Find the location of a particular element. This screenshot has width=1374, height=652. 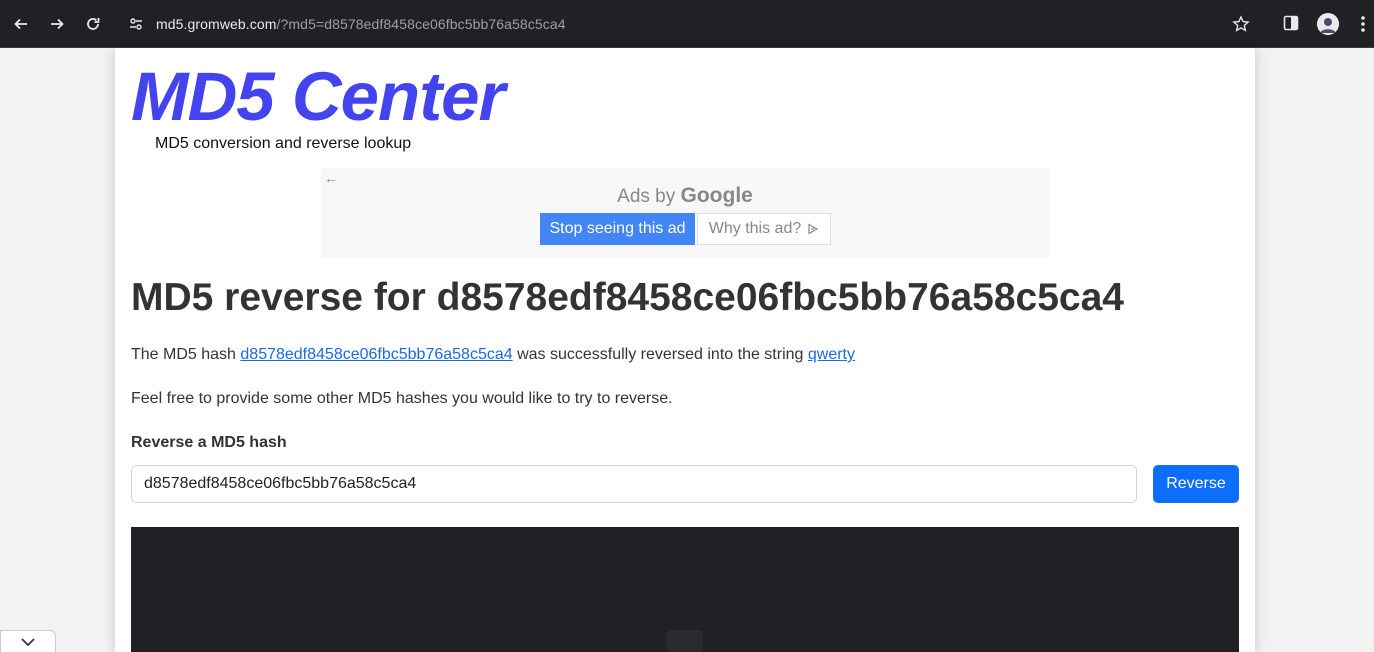

reload-button is located at coordinates (93, 24).